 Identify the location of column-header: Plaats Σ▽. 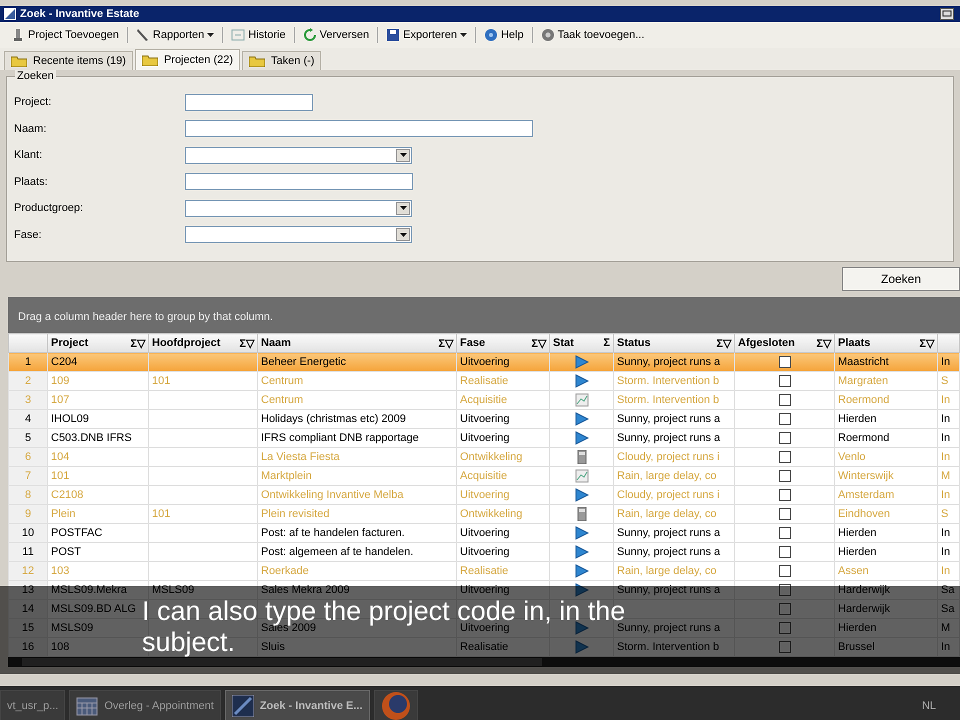
(886, 343).